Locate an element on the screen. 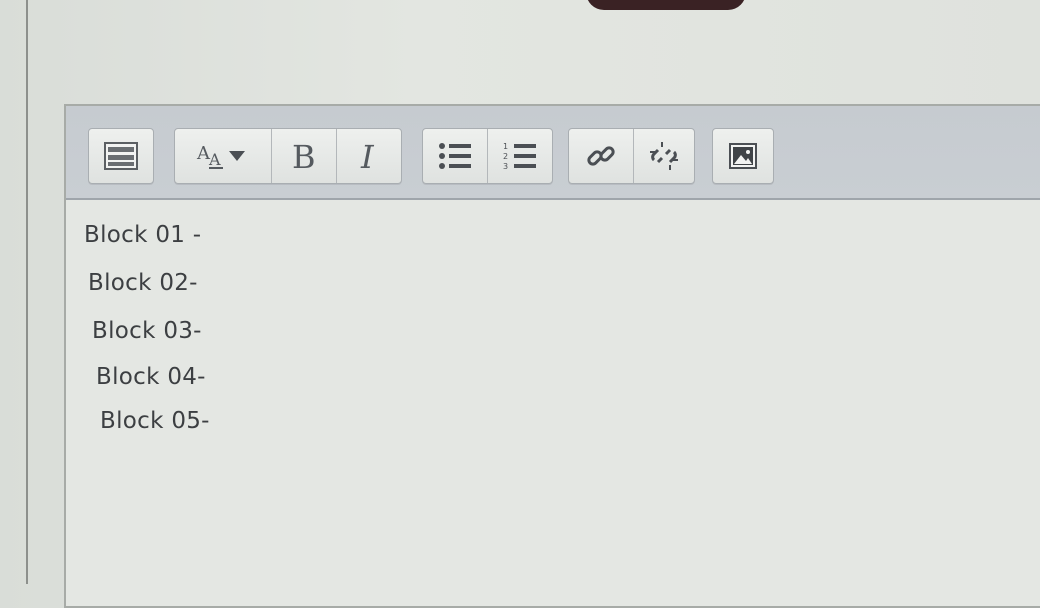  toolbar-group-lists: 1 2 3 is located at coordinates (487, 156).